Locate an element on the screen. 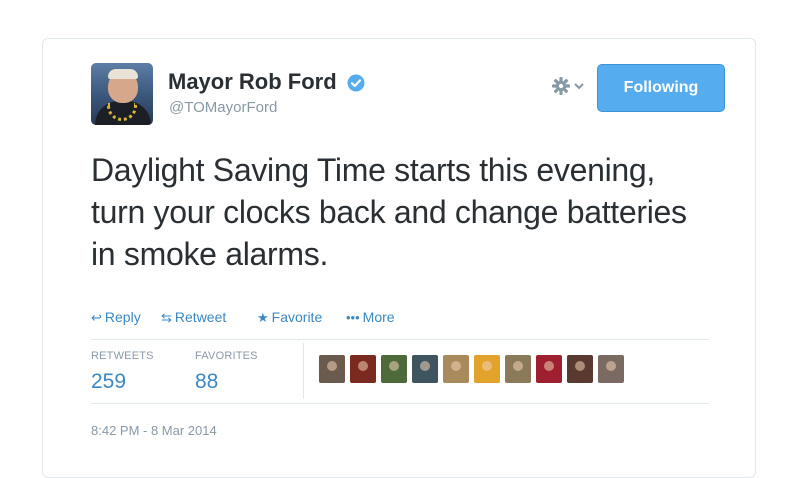 This screenshot has height=478, width=800. ellipsis-icon: ••• is located at coordinates (353, 317).